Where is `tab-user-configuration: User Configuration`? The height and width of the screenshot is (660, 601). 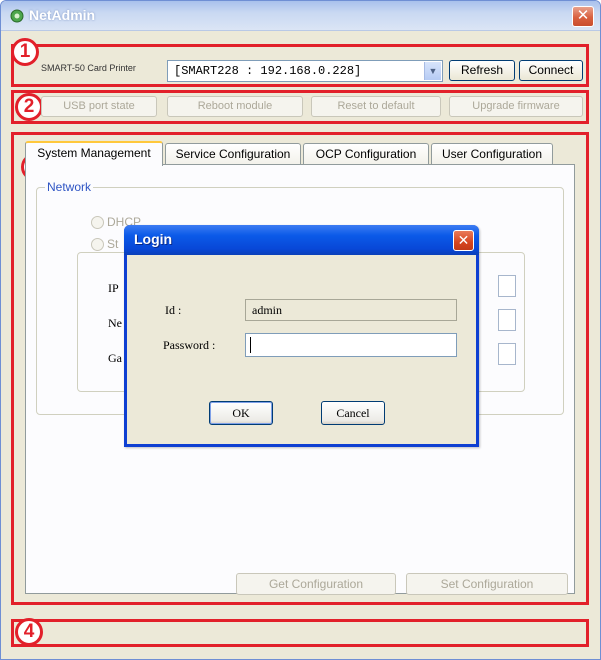
tab-user-configuration: User Configuration is located at coordinates (492, 154).